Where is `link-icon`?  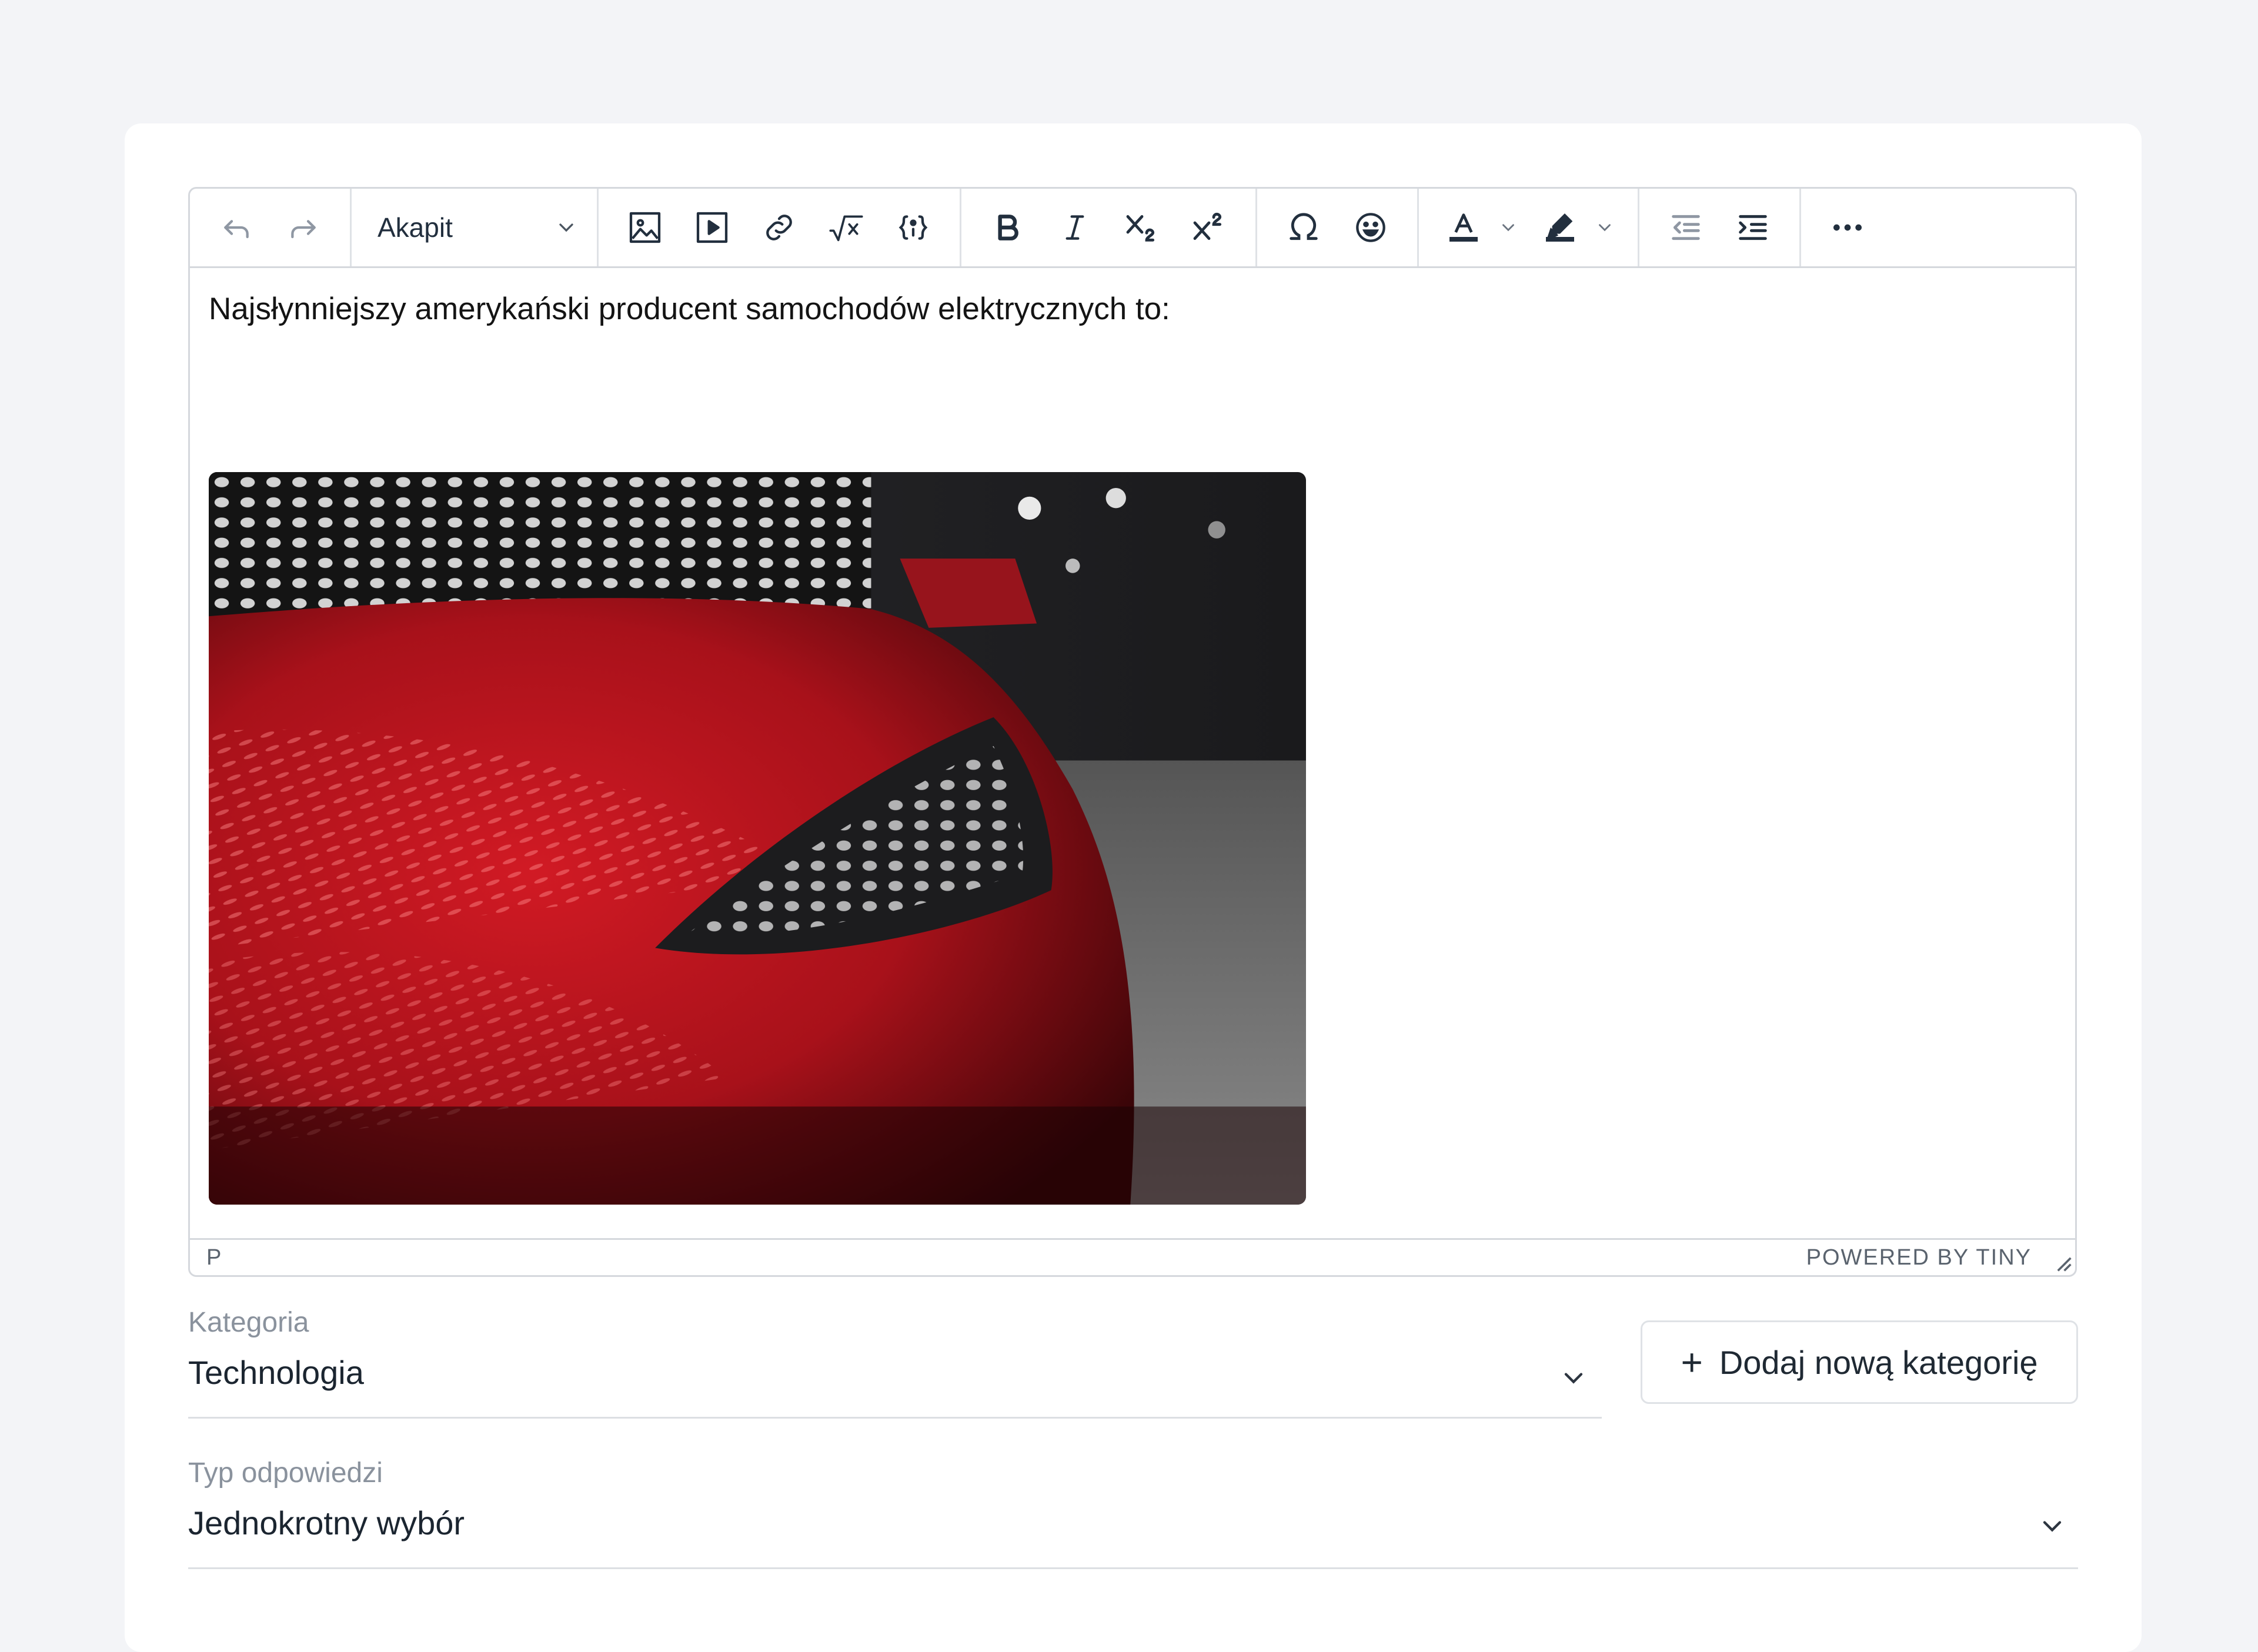
link-icon is located at coordinates (779, 228).